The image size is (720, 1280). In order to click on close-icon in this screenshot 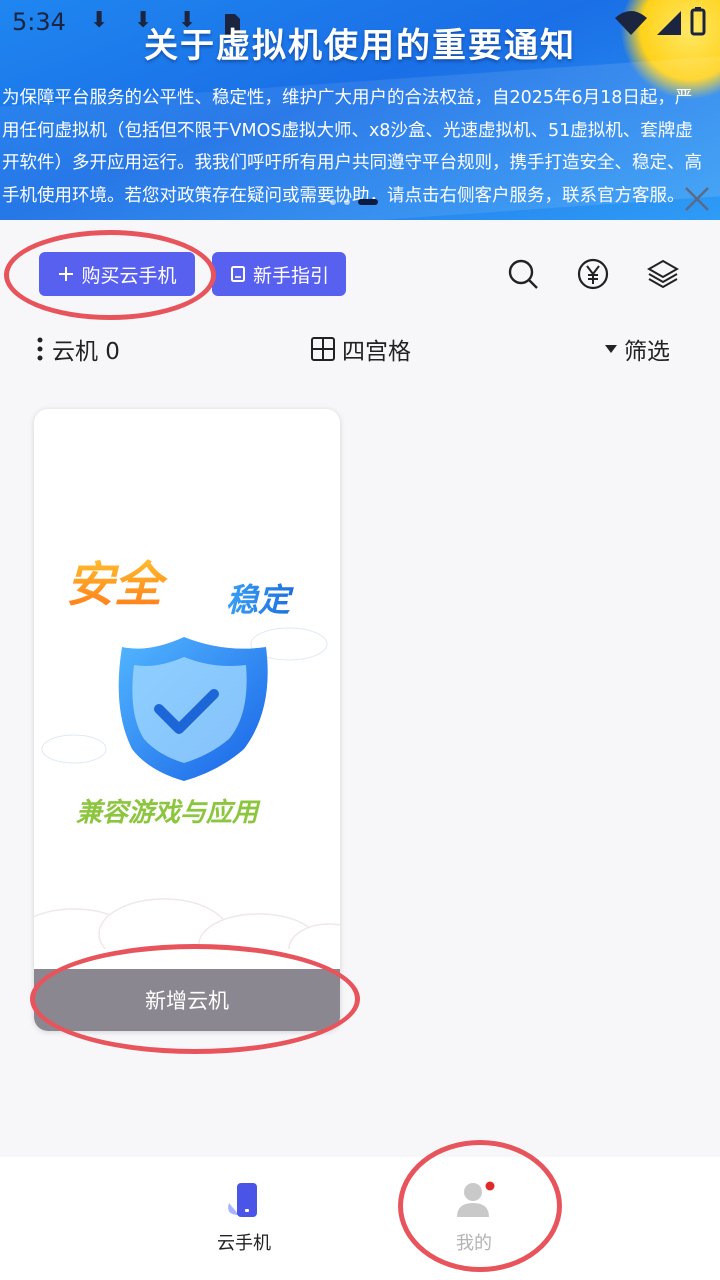, I will do `click(697, 199)`.